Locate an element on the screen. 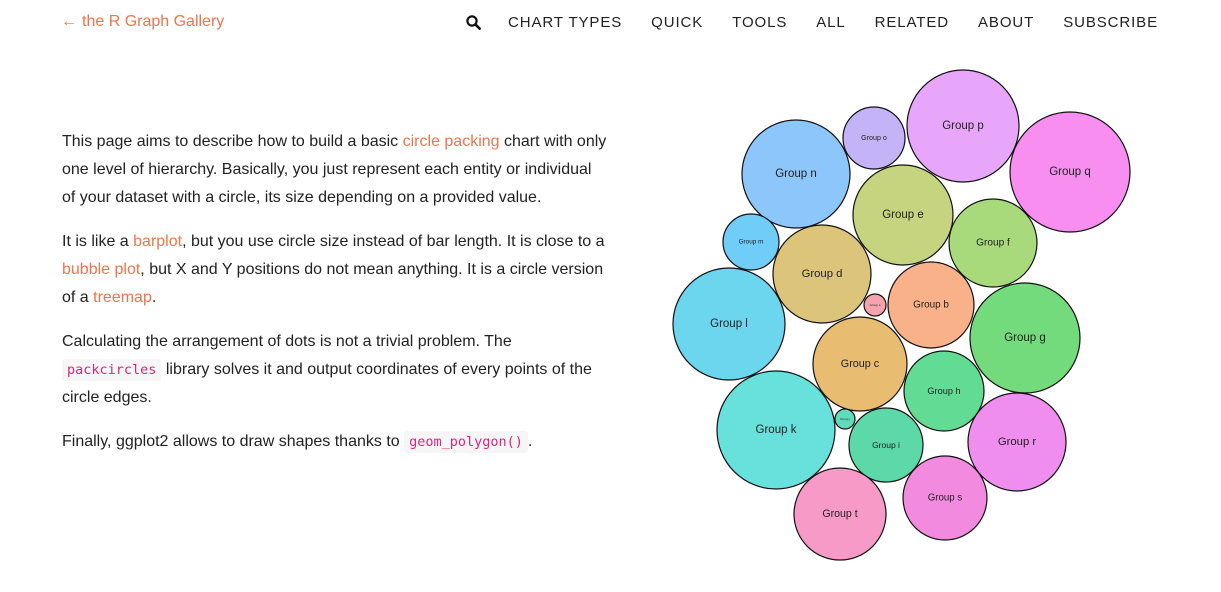  bubble-group-e: Group e is located at coordinates (903, 215).